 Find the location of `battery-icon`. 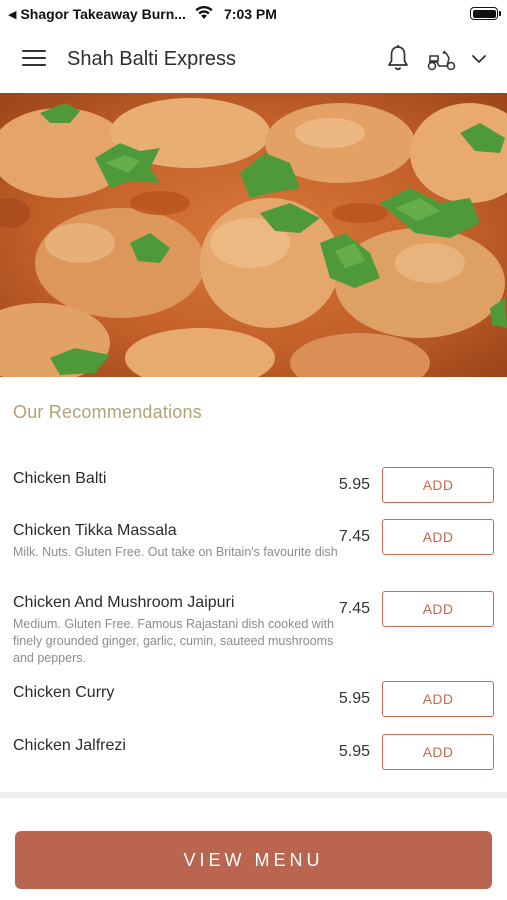

battery-icon is located at coordinates (485, 13).